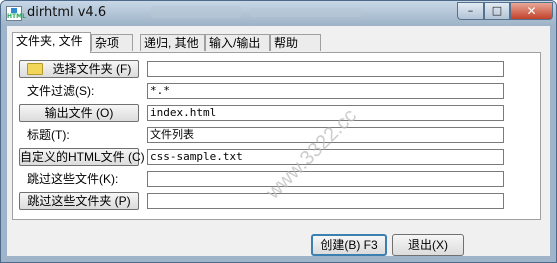  Describe the element at coordinates (79, 201) in the screenshot. I see `skip-folders-button: 跳过这些文件夹 (P)` at that location.